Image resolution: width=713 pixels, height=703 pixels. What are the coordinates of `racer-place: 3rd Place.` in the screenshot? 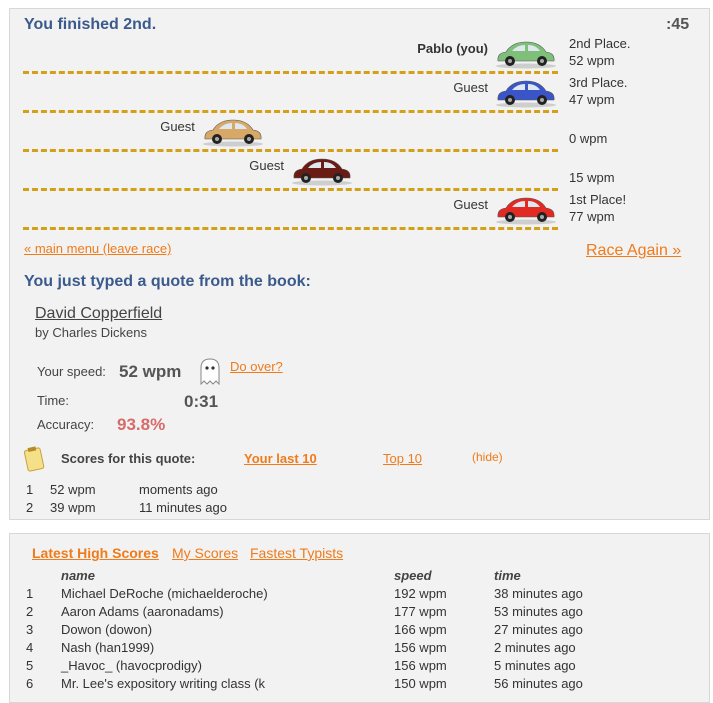 It's located at (598, 82).